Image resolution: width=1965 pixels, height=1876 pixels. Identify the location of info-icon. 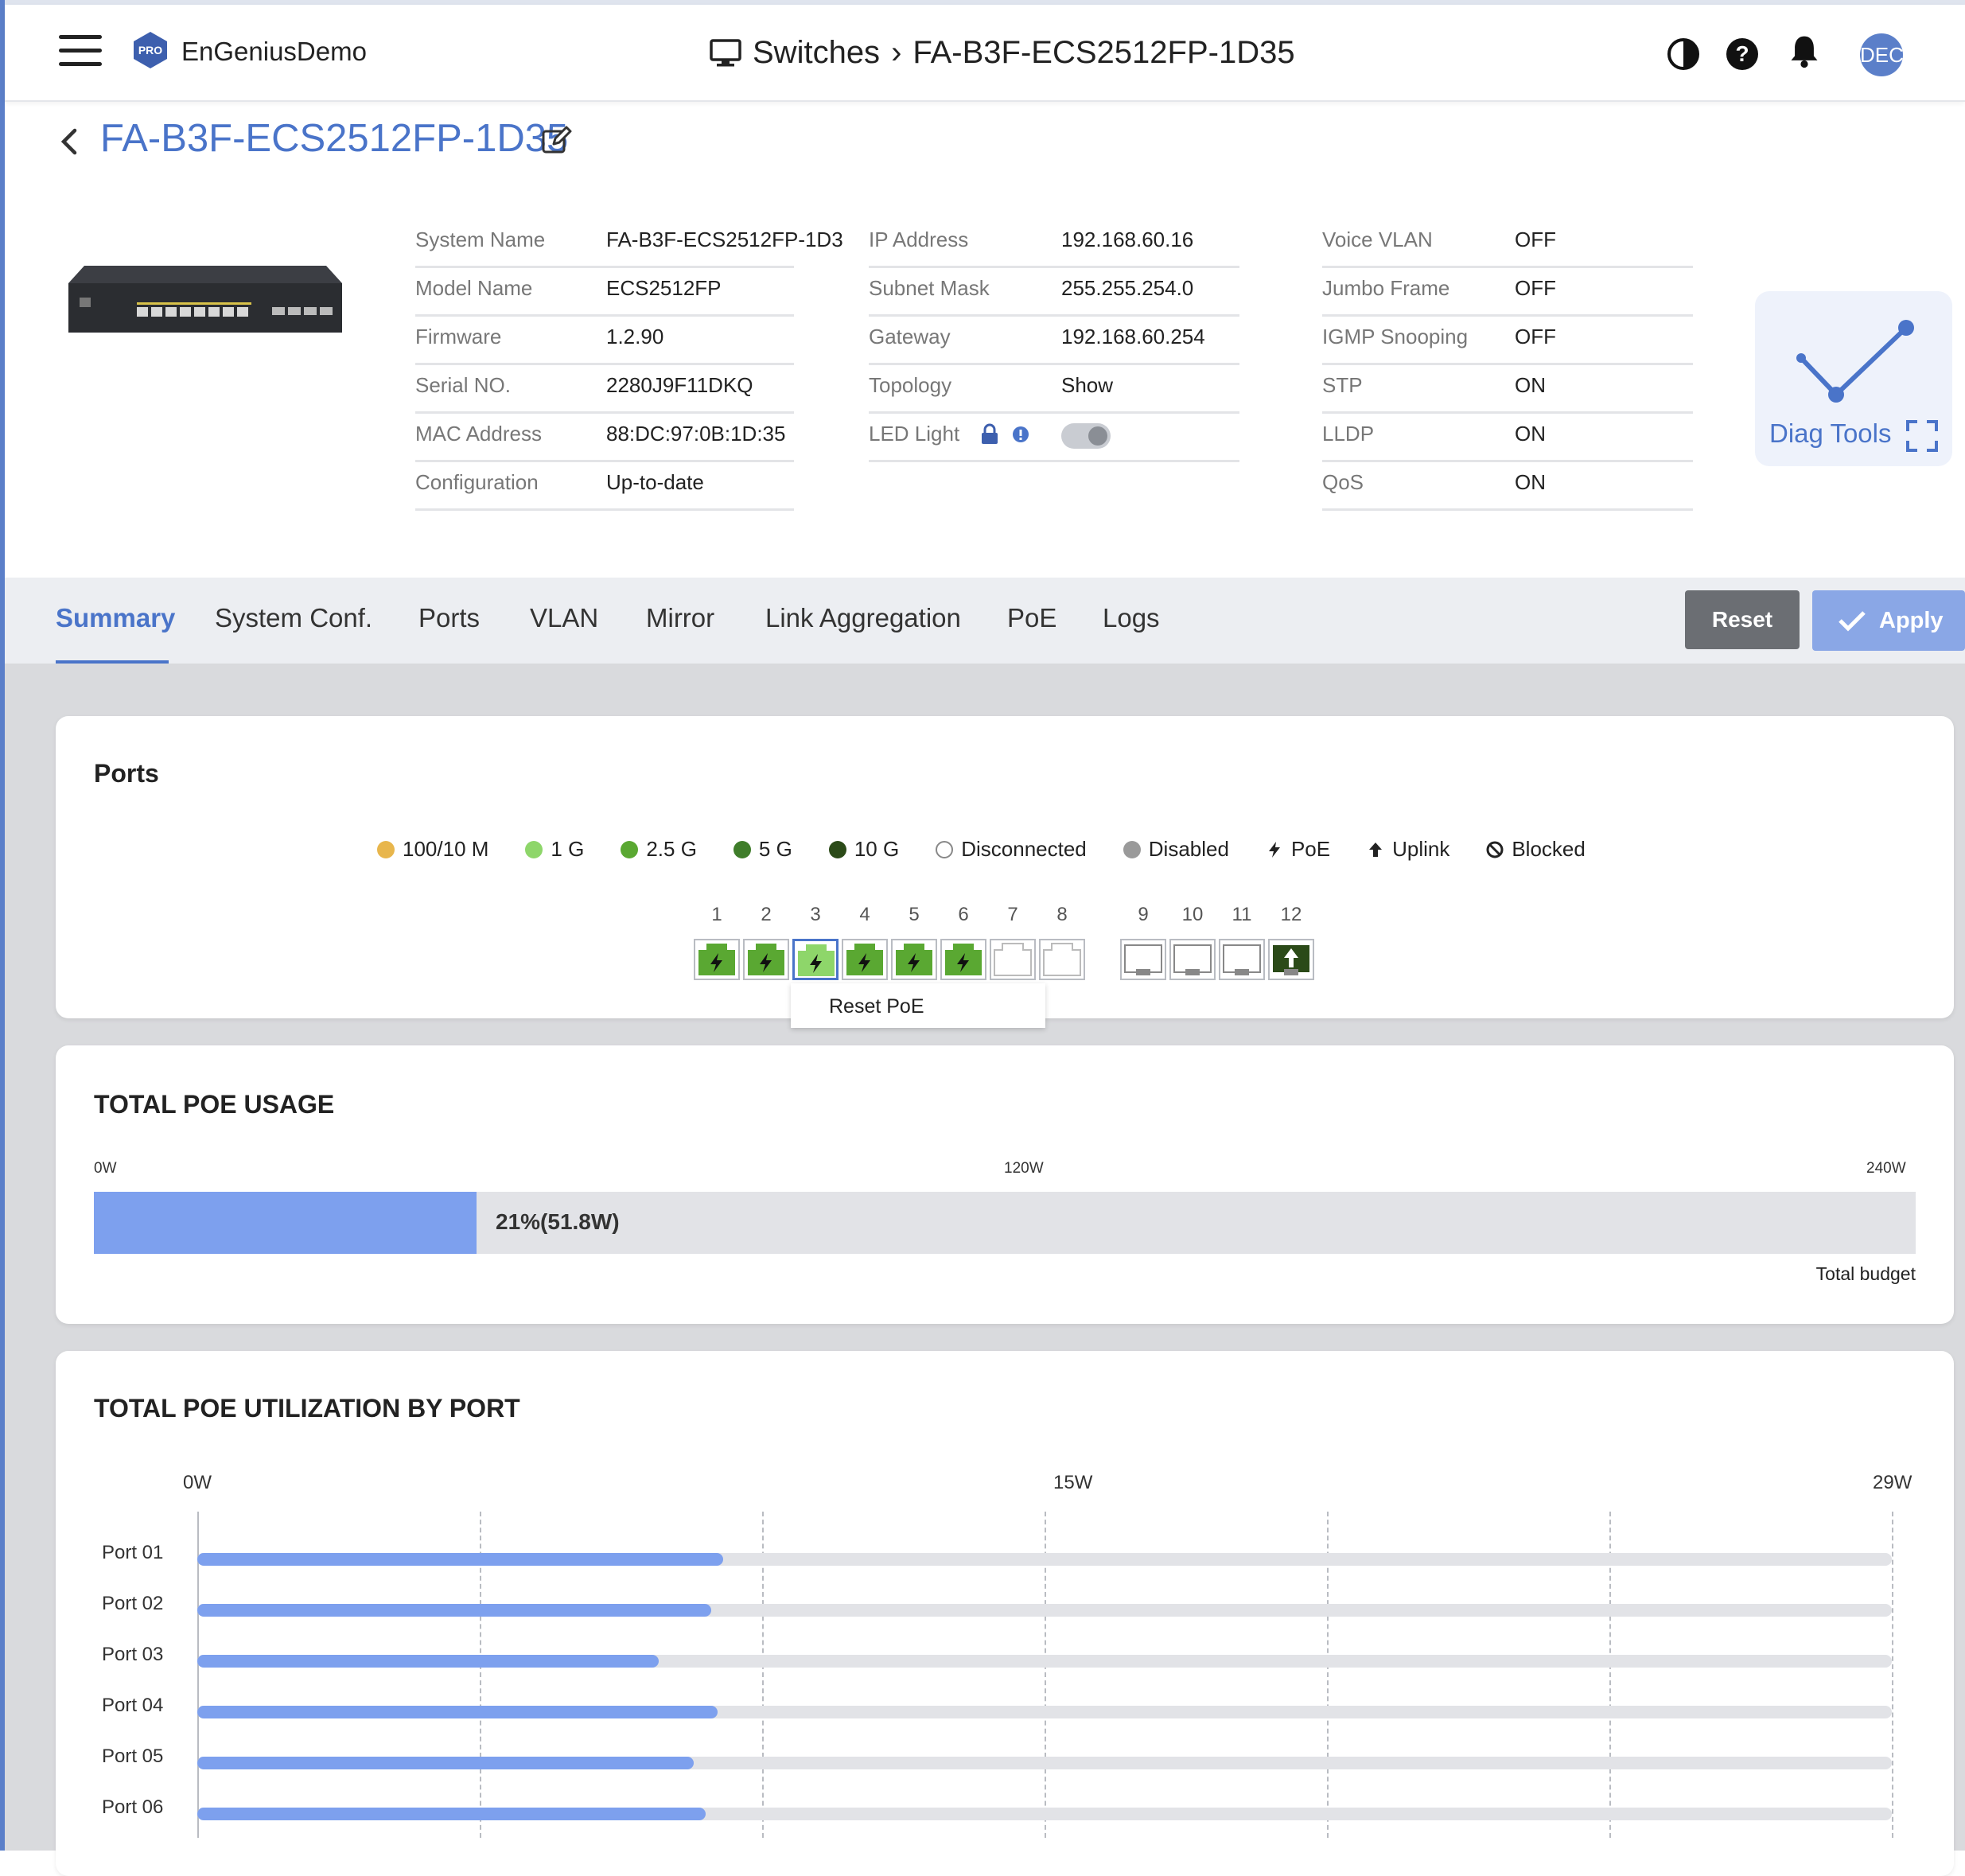
(1020, 435).